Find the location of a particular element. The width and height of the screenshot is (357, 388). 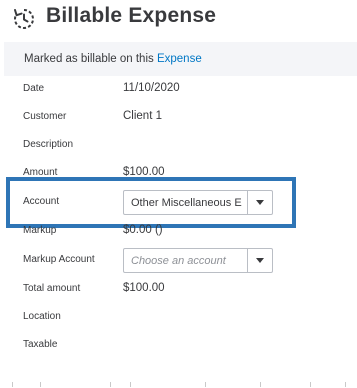

date-value: 11/10/2020 is located at coordinates (151, 88).